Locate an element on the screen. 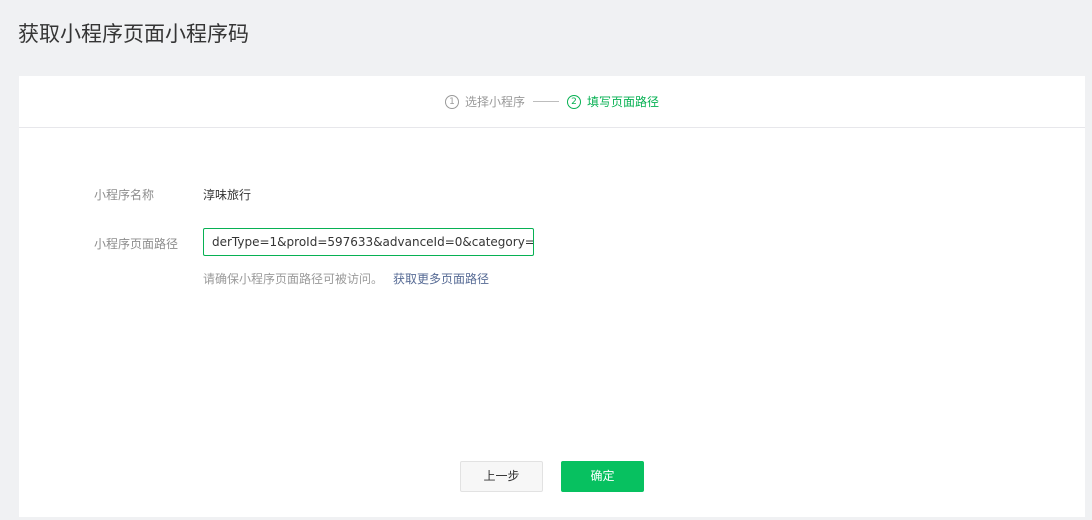 This screenshot has height=520, width=1092. step-2: 2 填写页面路径 is located at coordinates (613, 101).